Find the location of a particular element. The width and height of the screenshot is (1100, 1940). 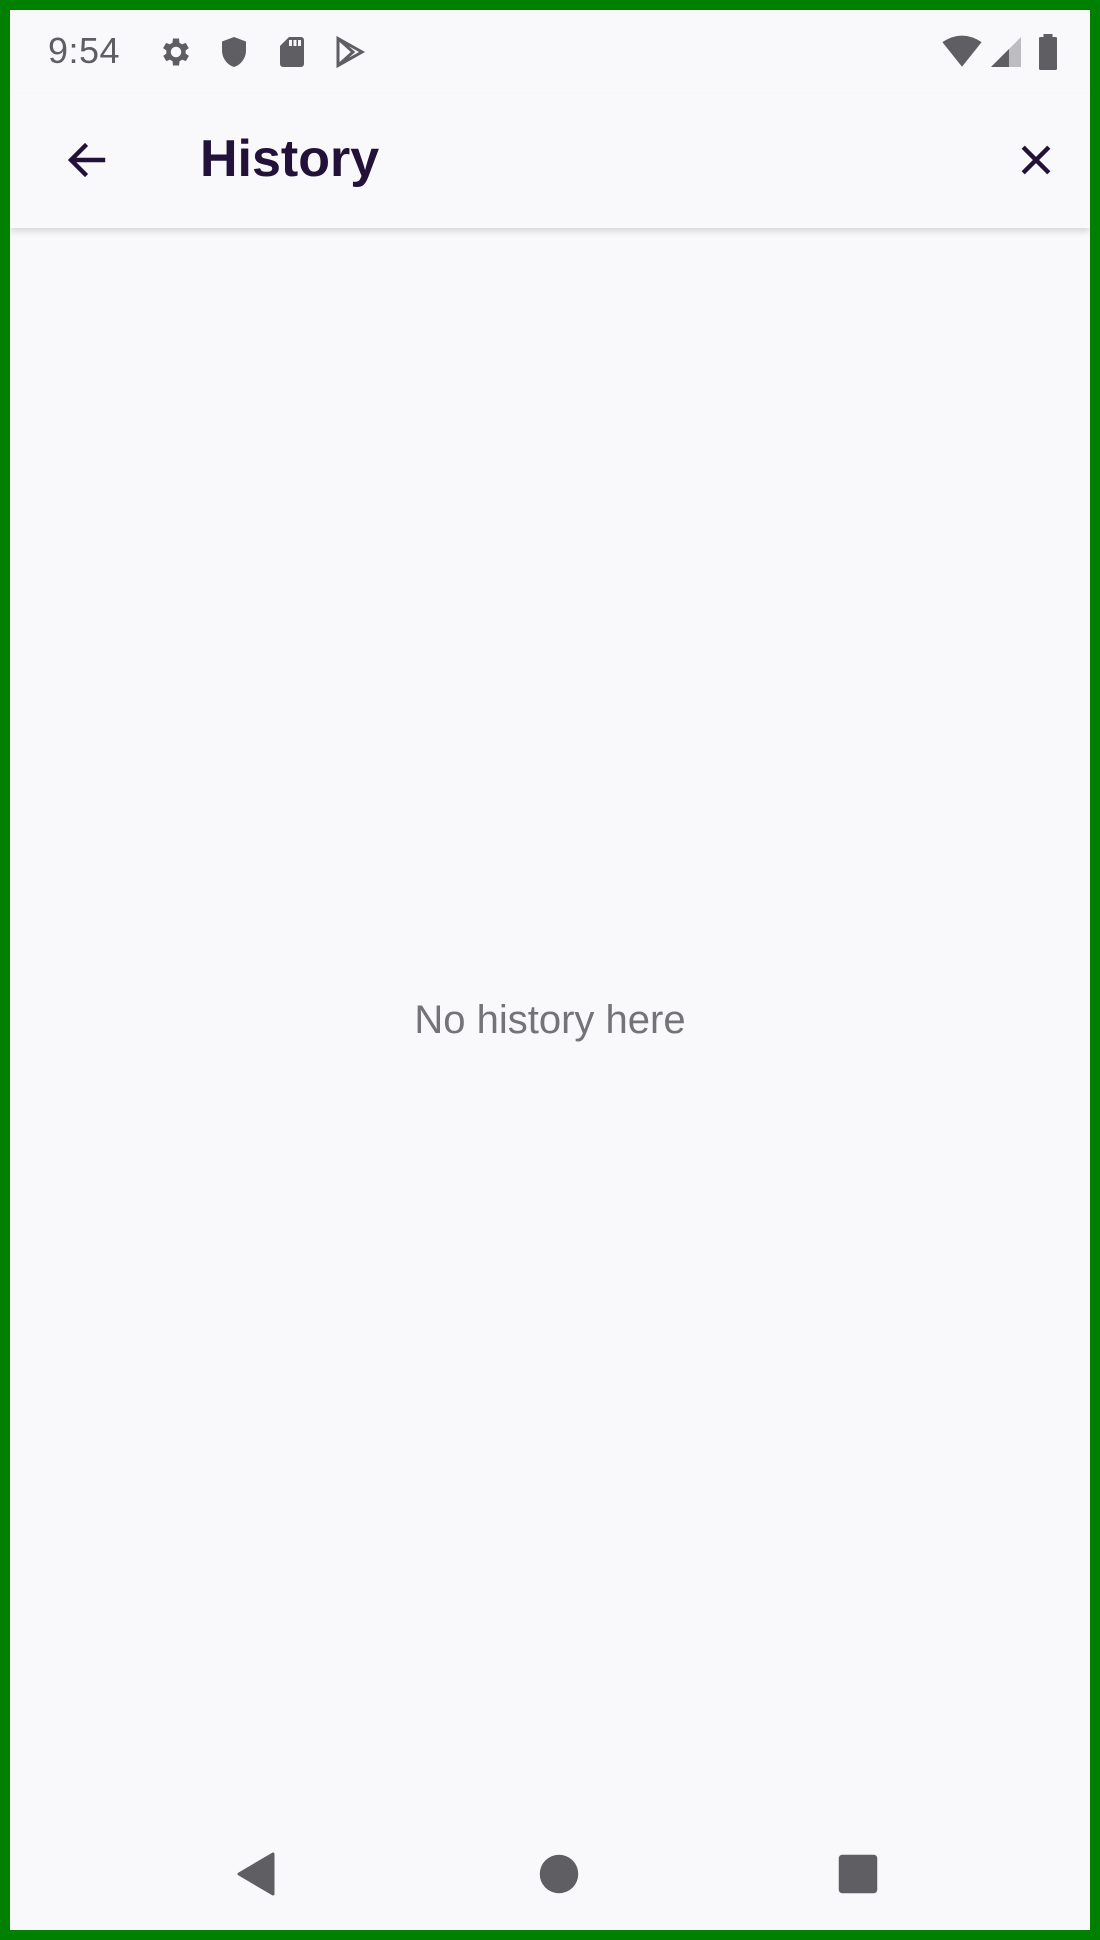

back-triangle-icon is located at coordinates (256, 1874).